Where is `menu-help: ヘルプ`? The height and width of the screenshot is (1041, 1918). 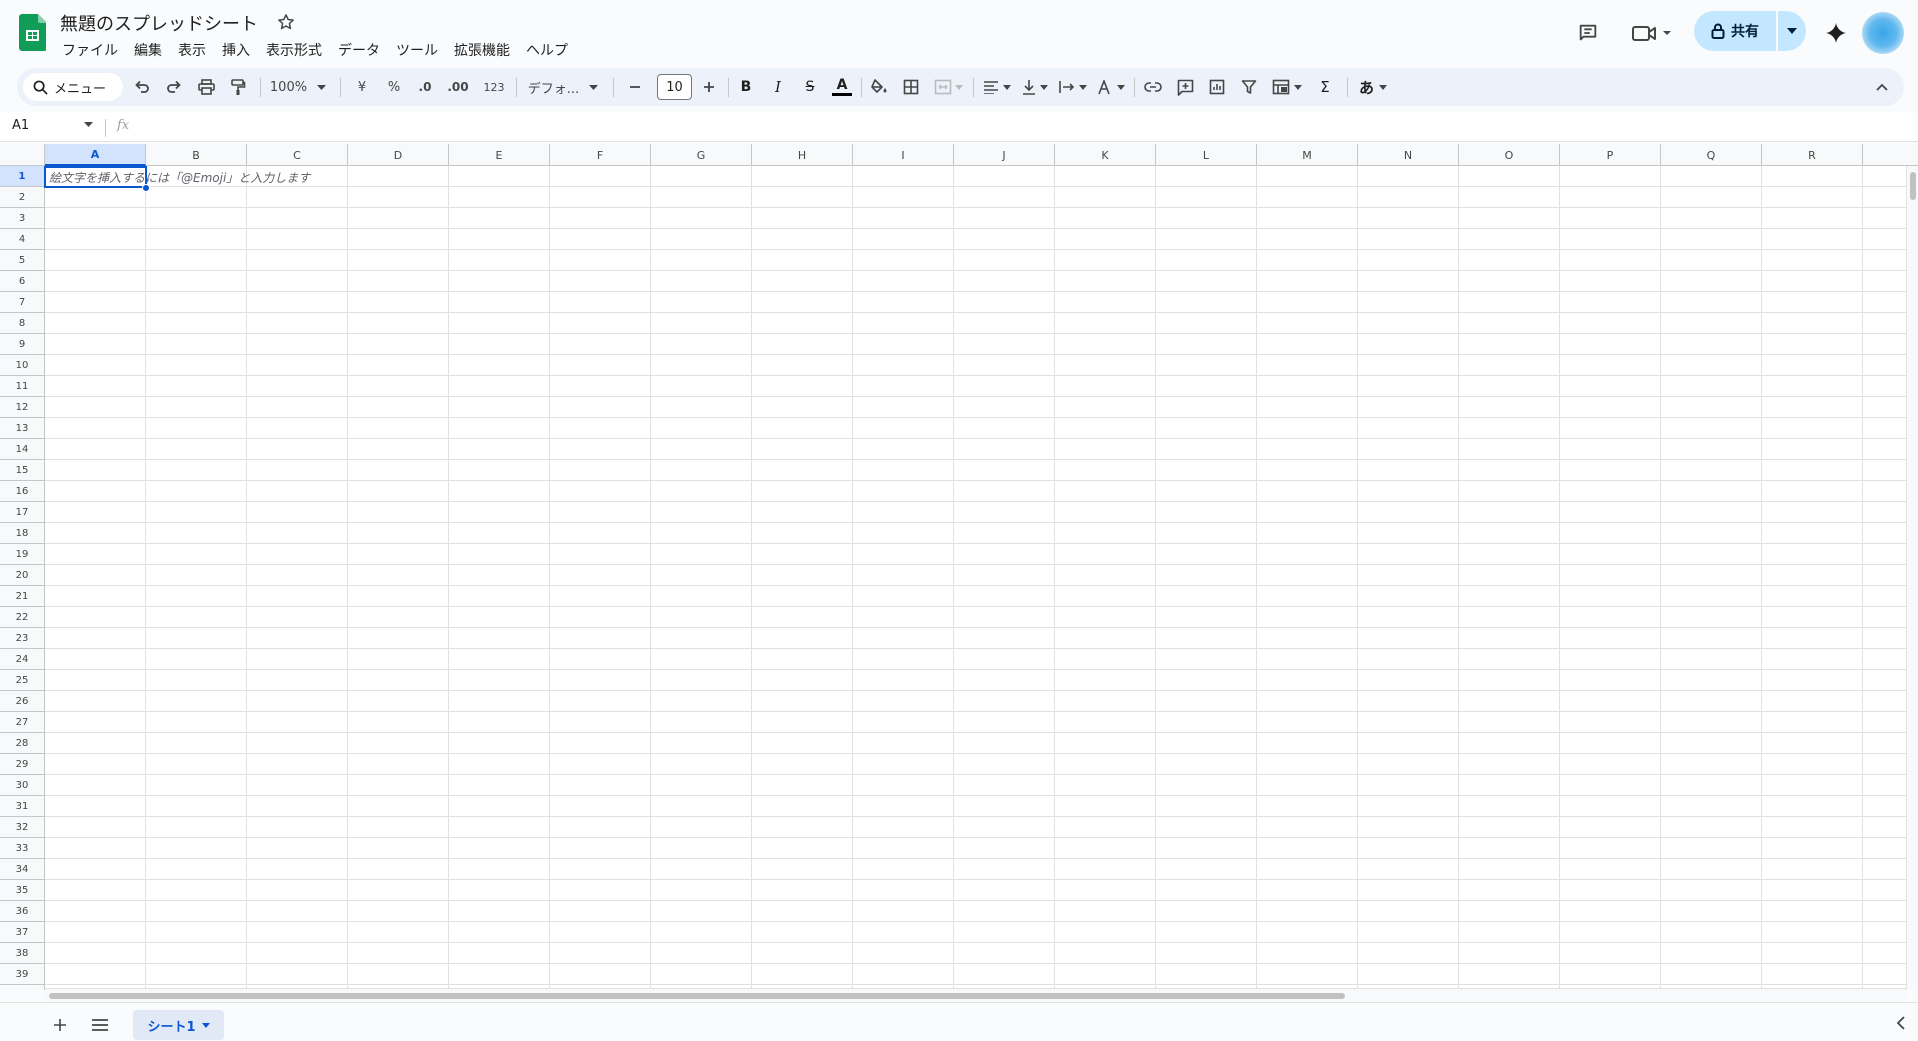
menu-help: ヘルプ is located at coordinates (547, 49).